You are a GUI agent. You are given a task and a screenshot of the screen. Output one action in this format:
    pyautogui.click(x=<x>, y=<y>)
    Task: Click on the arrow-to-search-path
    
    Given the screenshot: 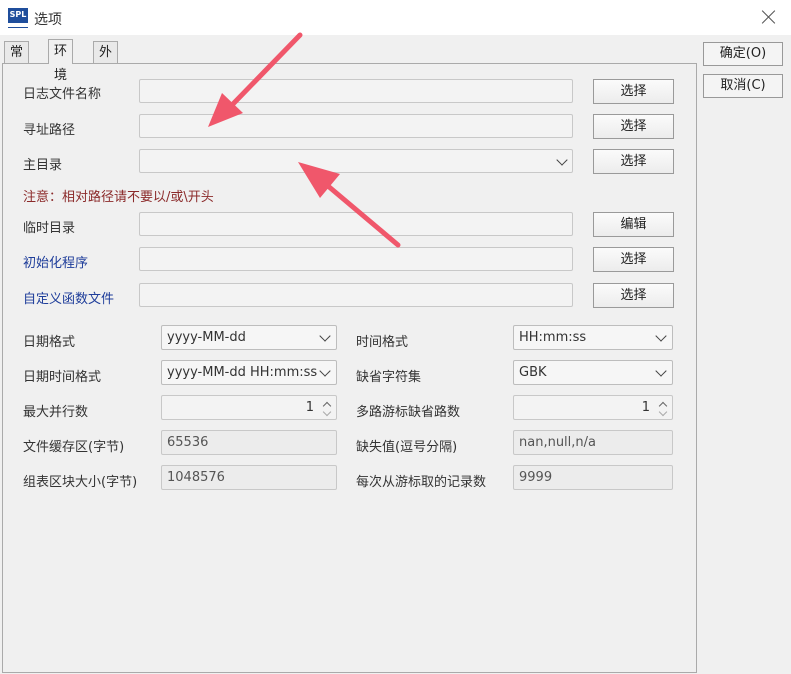 What is the action you would take?
    pyautogui.click(x=255, y=79)
    